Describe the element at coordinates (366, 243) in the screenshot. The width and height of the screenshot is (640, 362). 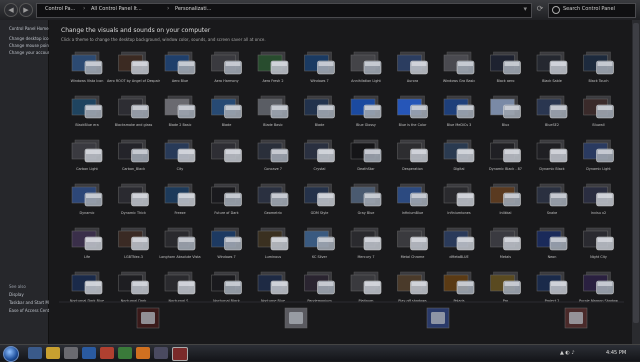
I see `theme-tile: Mercury 7` at that location.